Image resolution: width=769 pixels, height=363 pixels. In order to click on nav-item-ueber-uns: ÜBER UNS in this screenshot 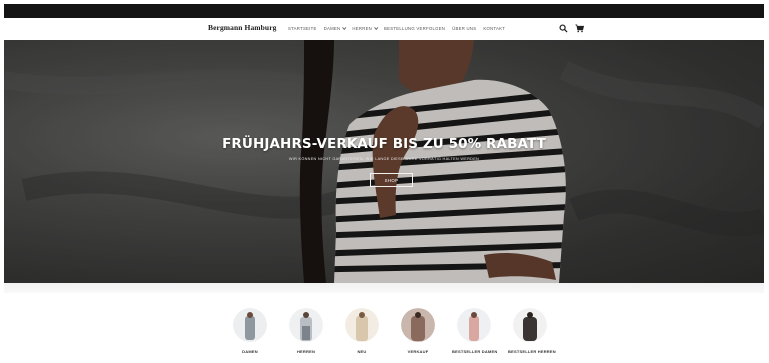, I will do `click(464, 28)`.